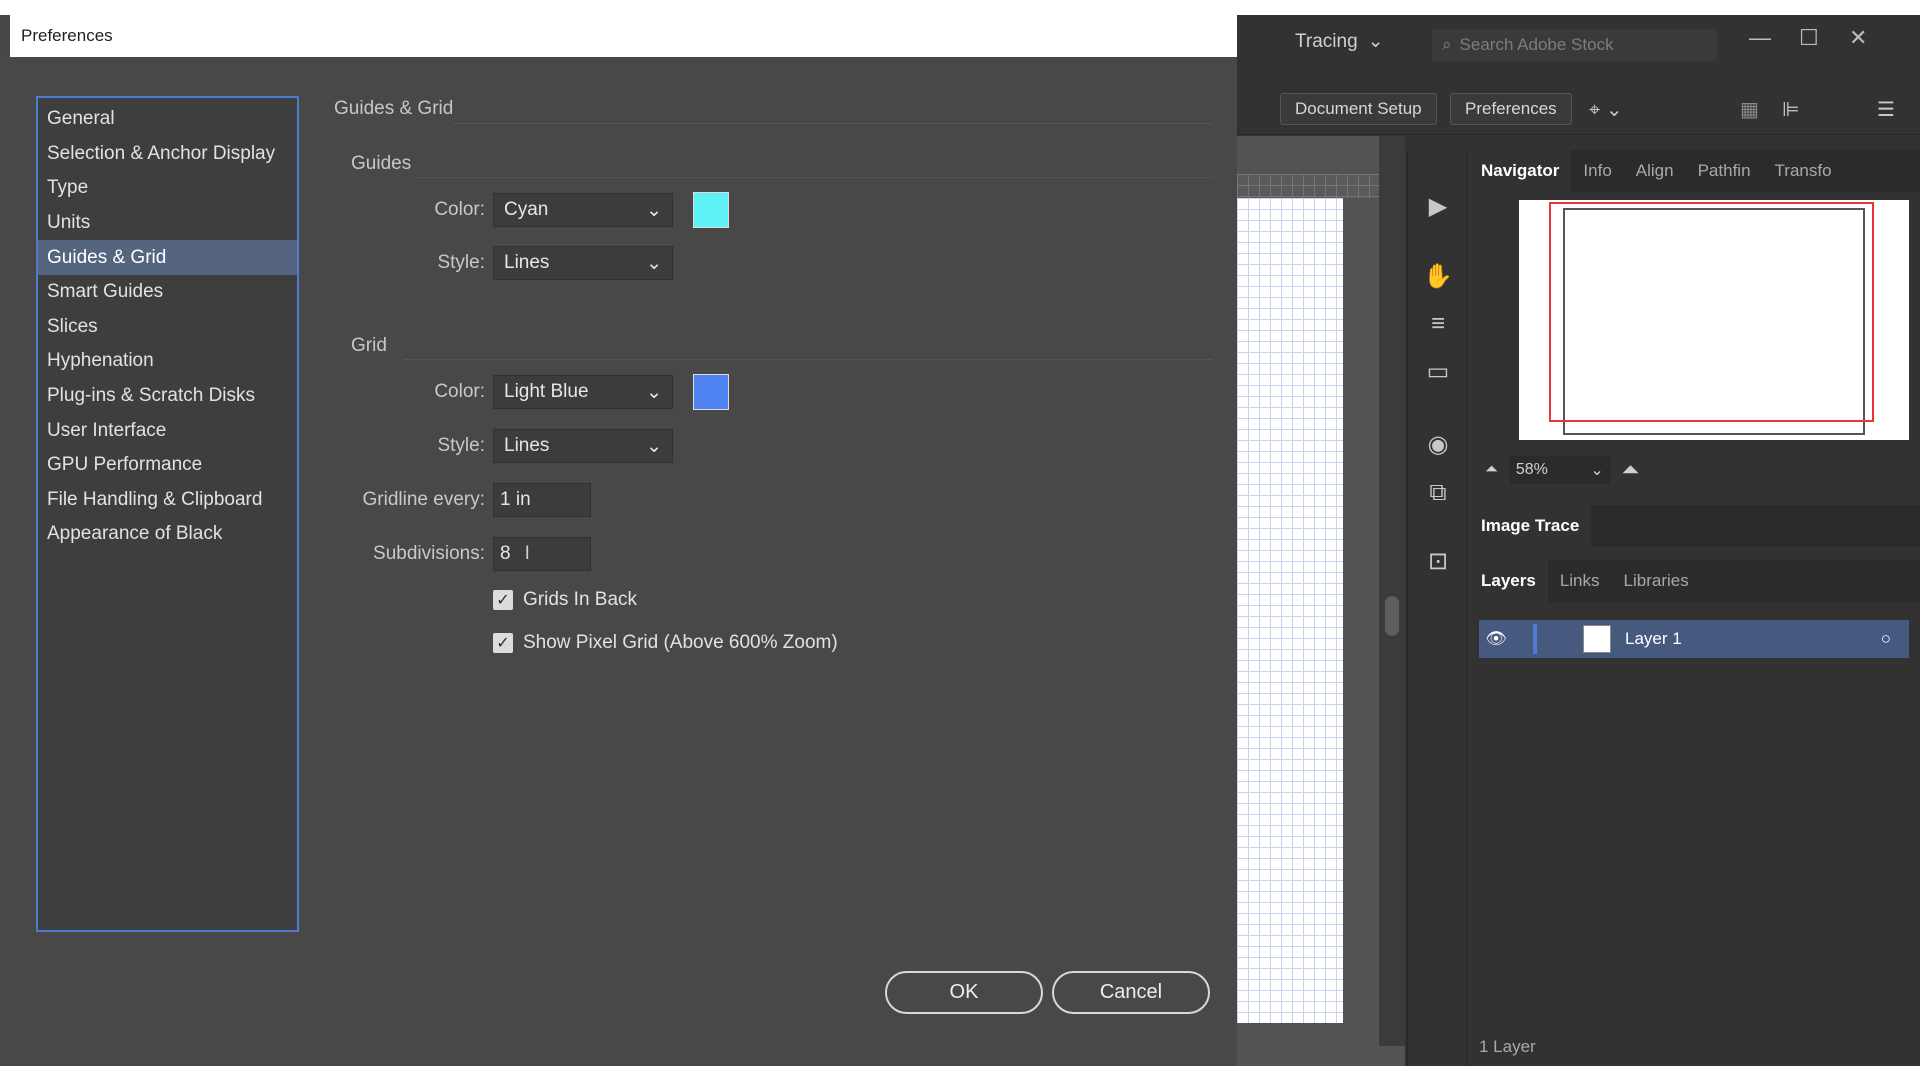 Image resolution: width=1920 pixels, height=1080 pixels. Describe the element at coordinates (1656, 581) in the screenshot. I see `tab-libraries: Libraries` at that location.